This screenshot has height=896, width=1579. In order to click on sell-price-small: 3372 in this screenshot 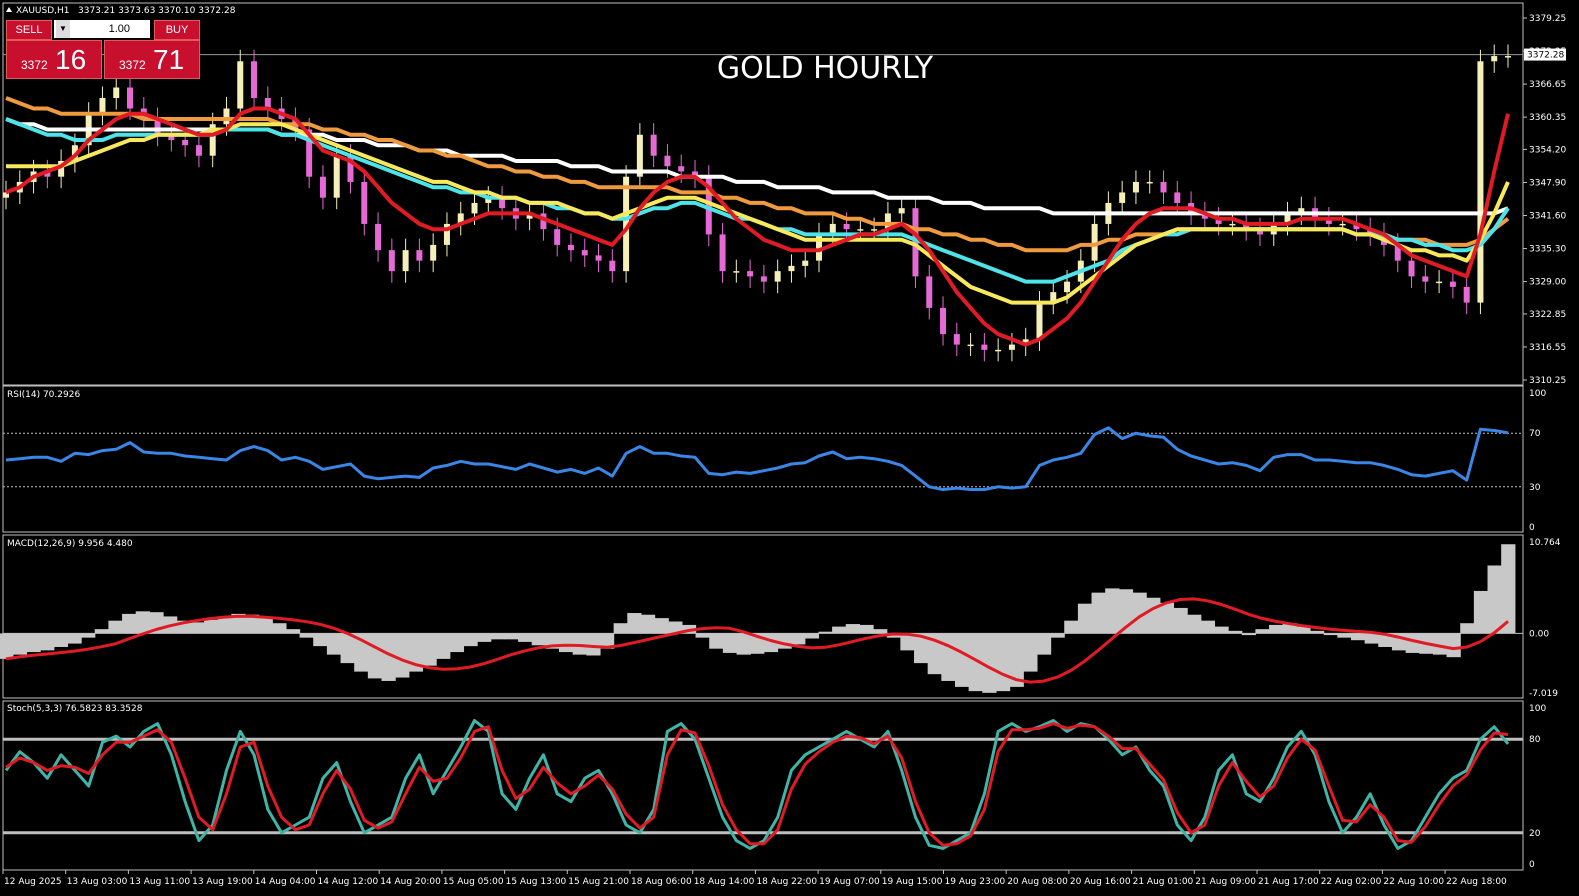, I will do `click(34, 65)`.